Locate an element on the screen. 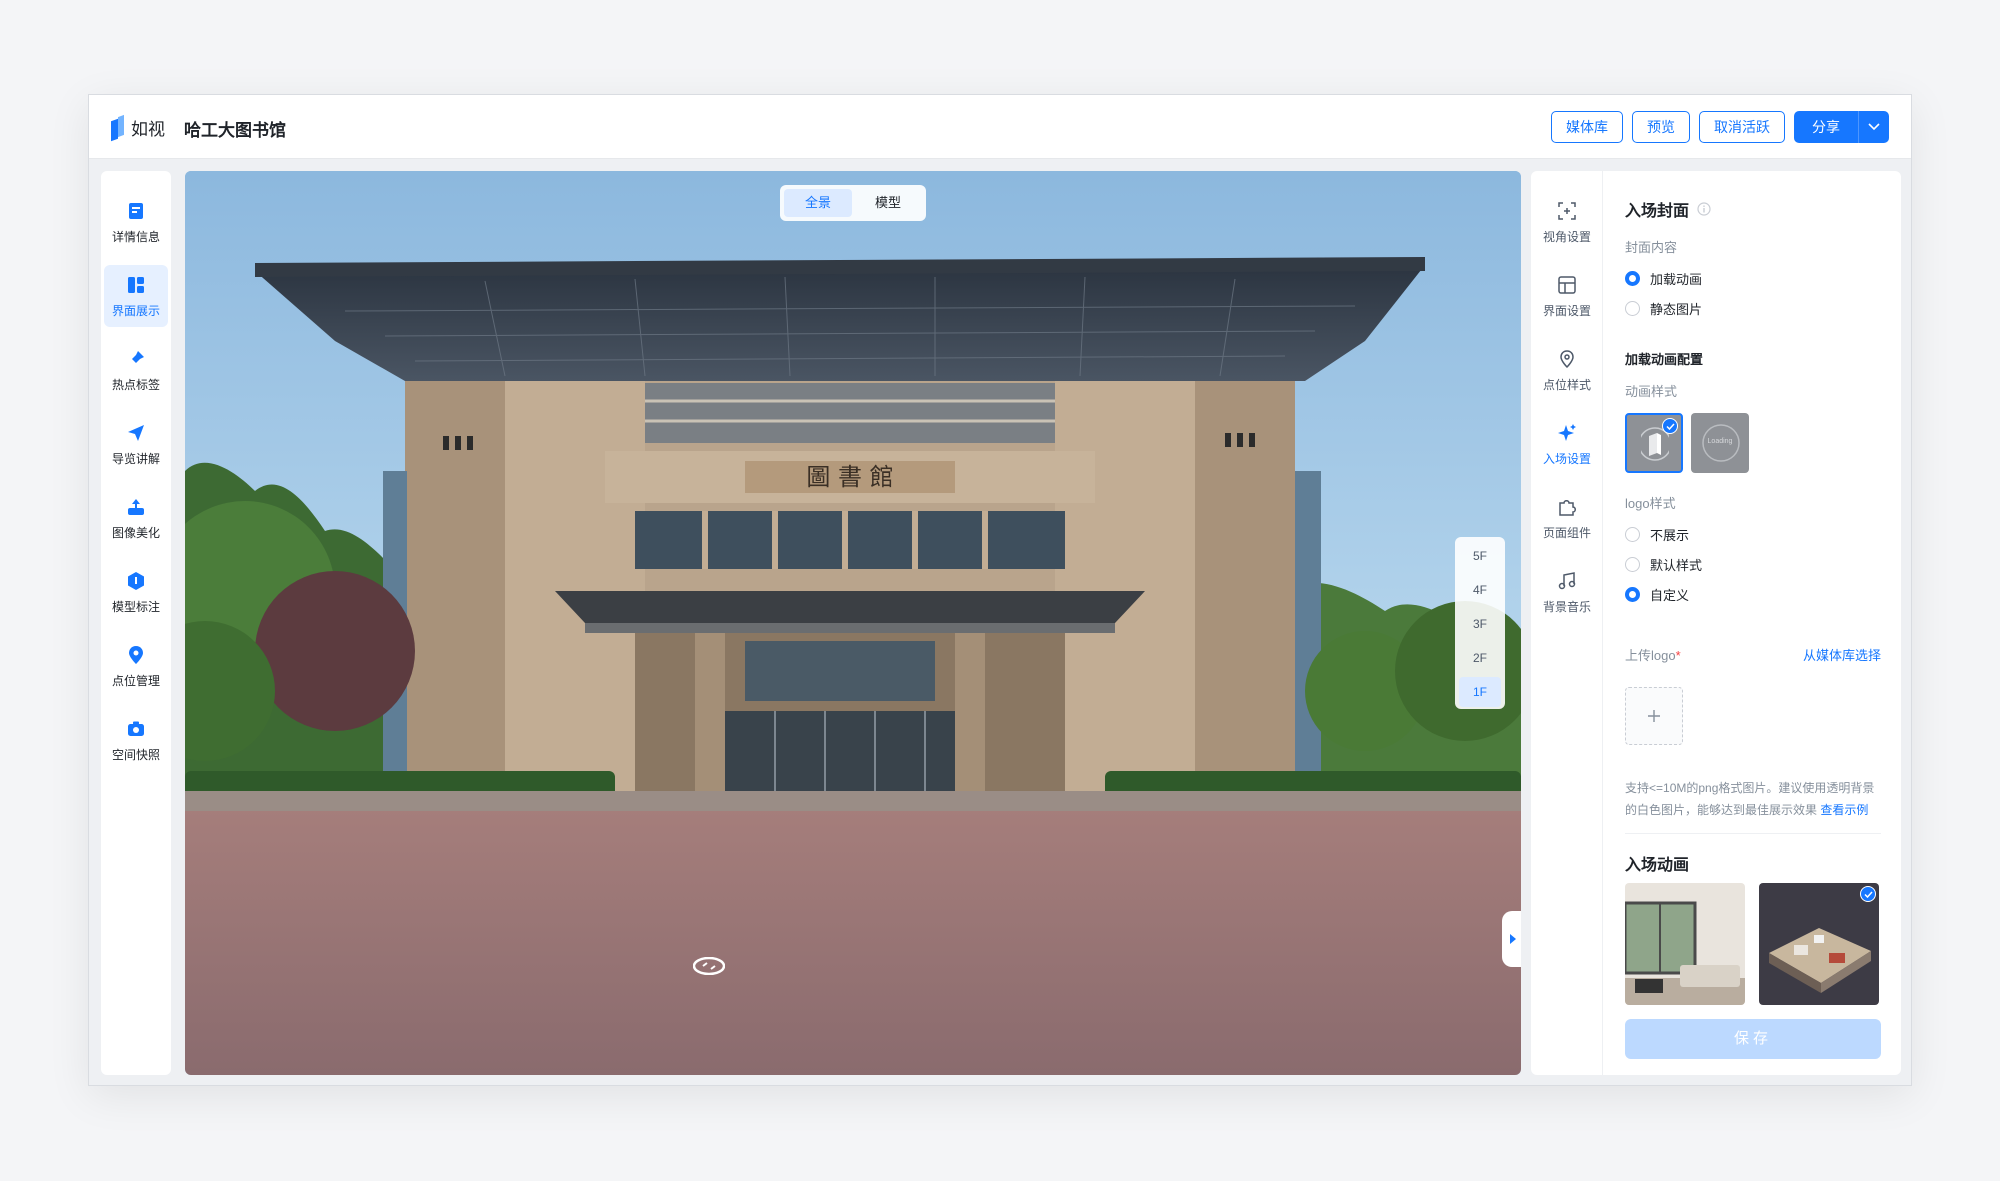 This screenshot has width=2000, height=1181. save-button: 保存 is located at coordinates (1753, 1039).